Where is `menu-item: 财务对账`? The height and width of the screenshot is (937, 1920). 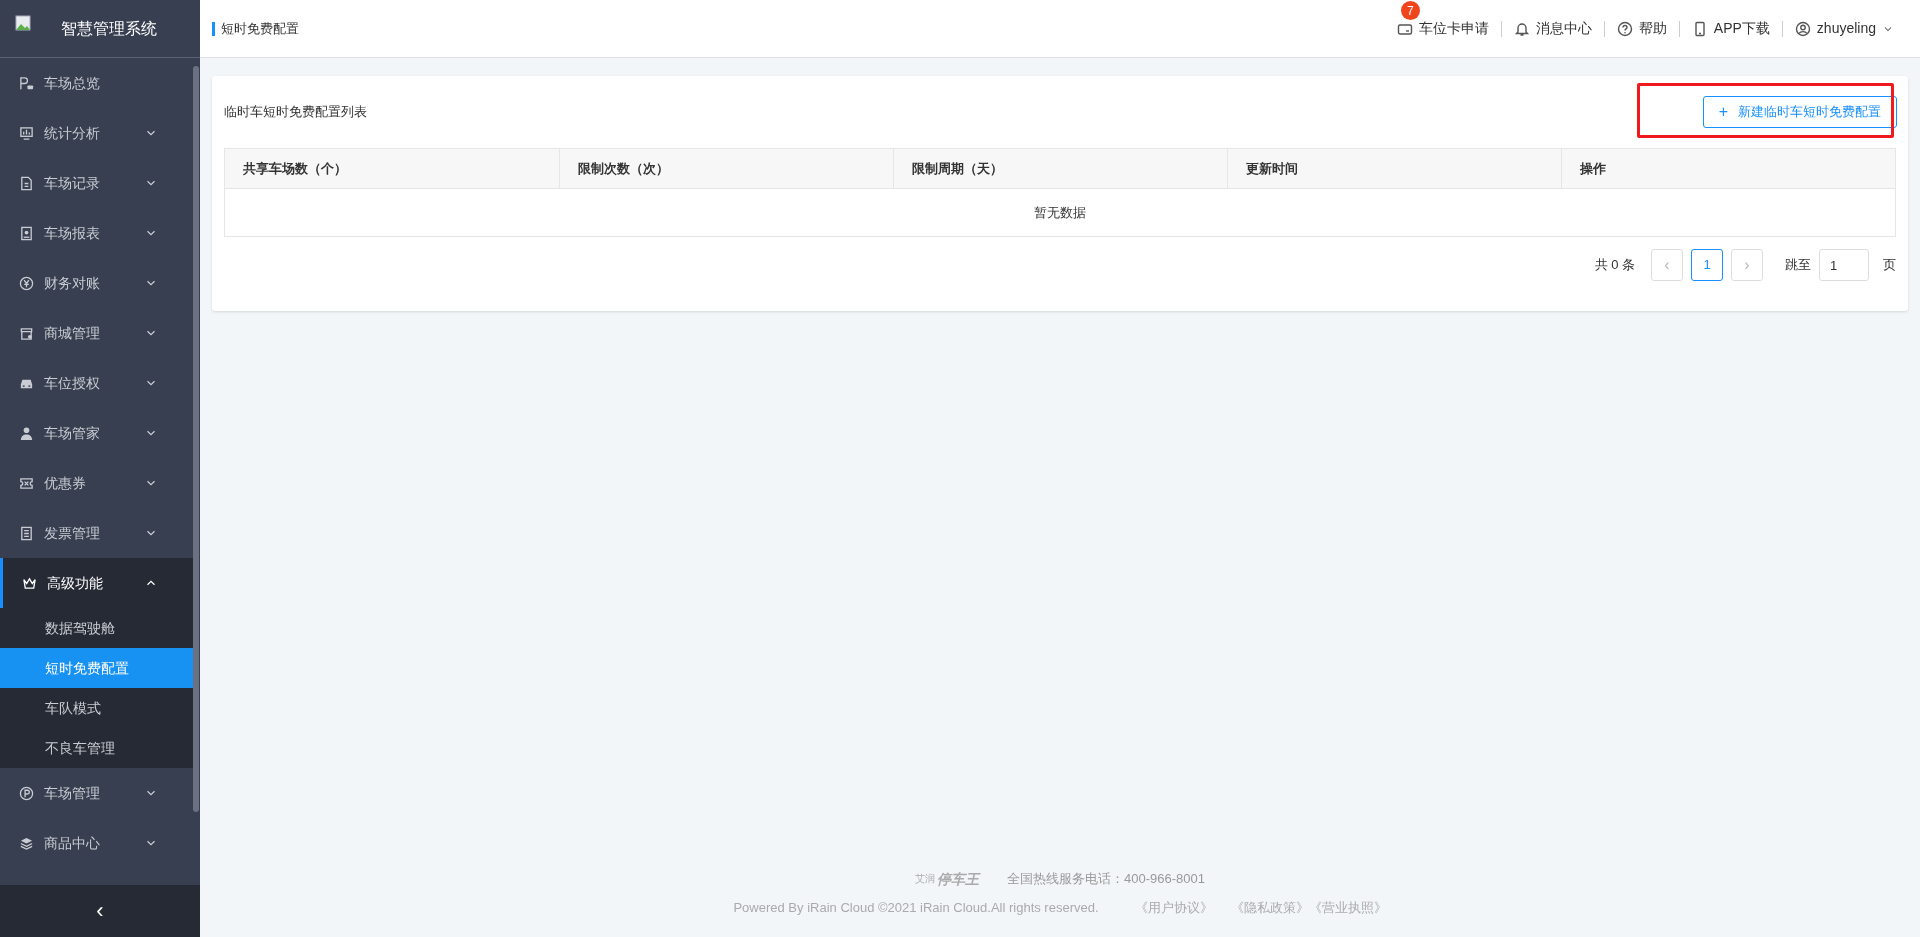
menu-item: 财务对账 is located at coordinates (96, 283).